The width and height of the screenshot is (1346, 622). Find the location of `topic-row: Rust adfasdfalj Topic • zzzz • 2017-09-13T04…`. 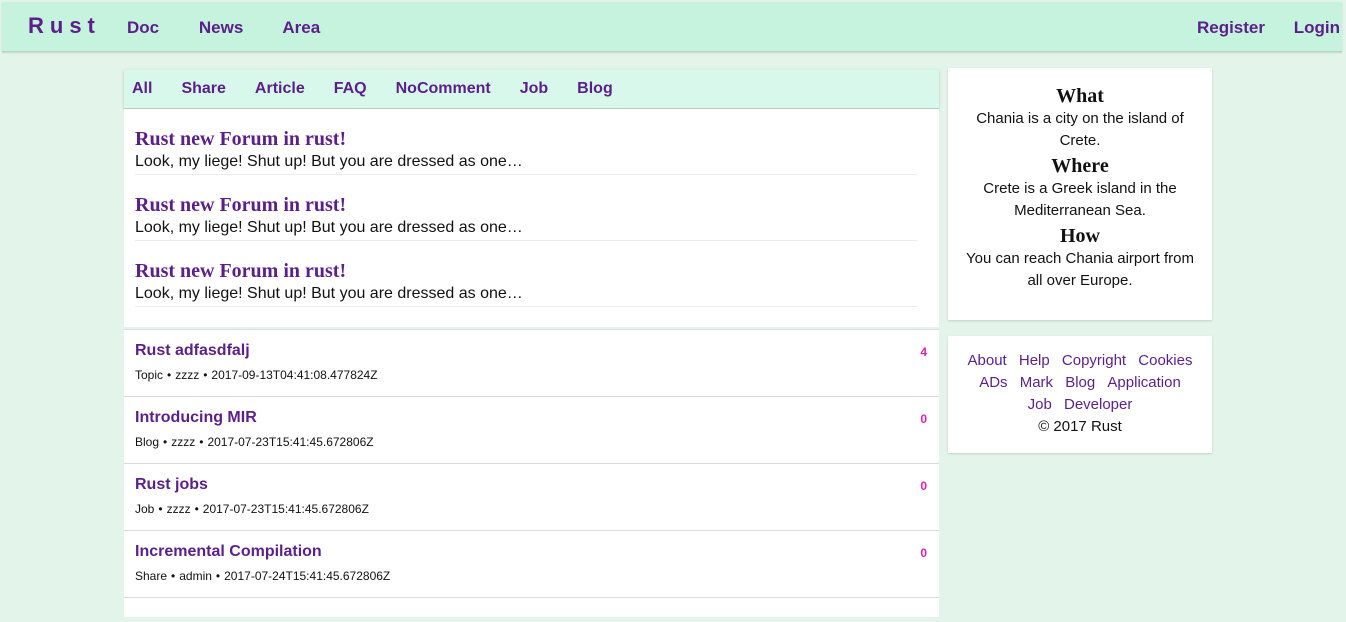

topic-row: Rust adfasdfalj Topic • zzzz • 2017-09-13T04… is located at coordinates (531, 362).